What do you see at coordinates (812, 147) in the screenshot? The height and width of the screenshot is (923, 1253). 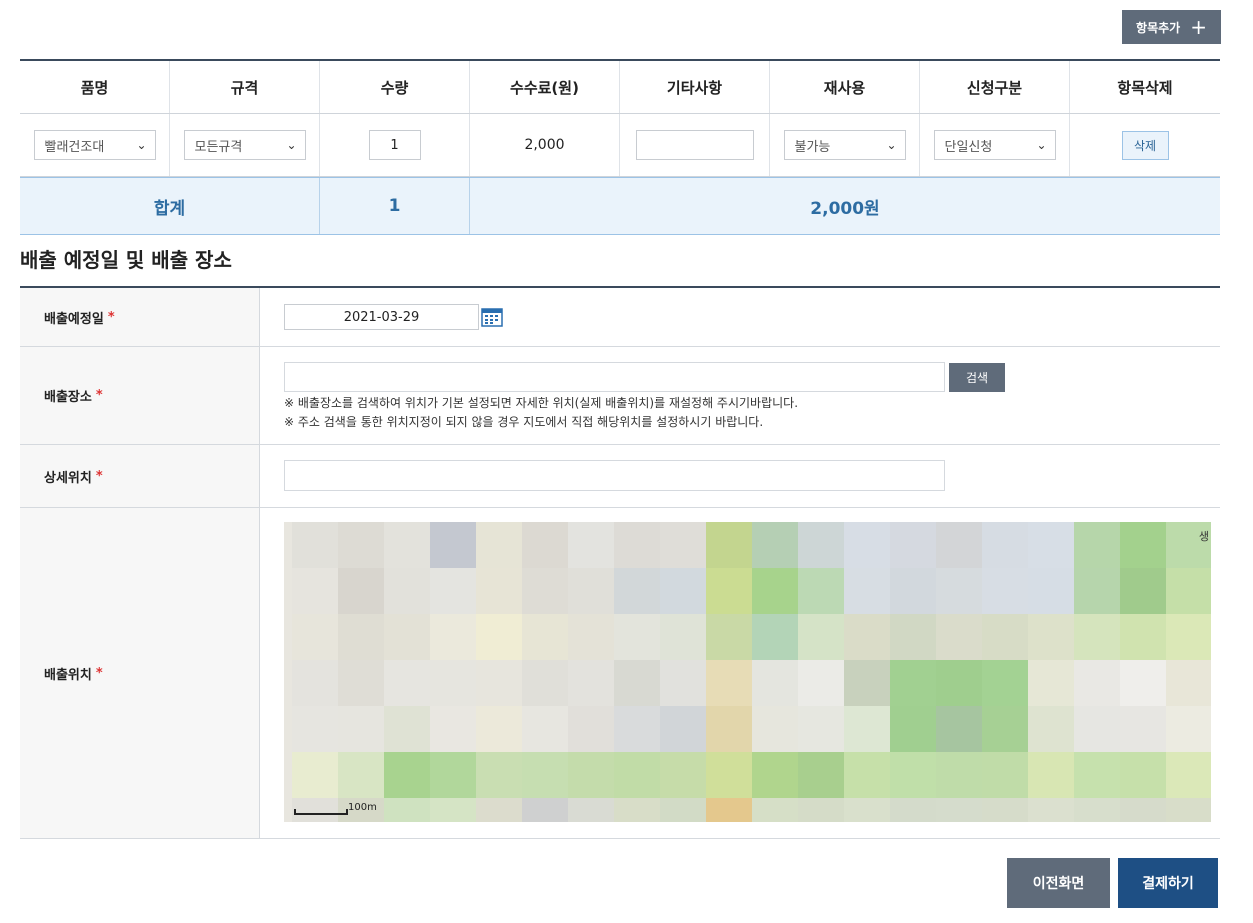 I see `reuse-select-value: 불가능` at bounding box center [812, 147].